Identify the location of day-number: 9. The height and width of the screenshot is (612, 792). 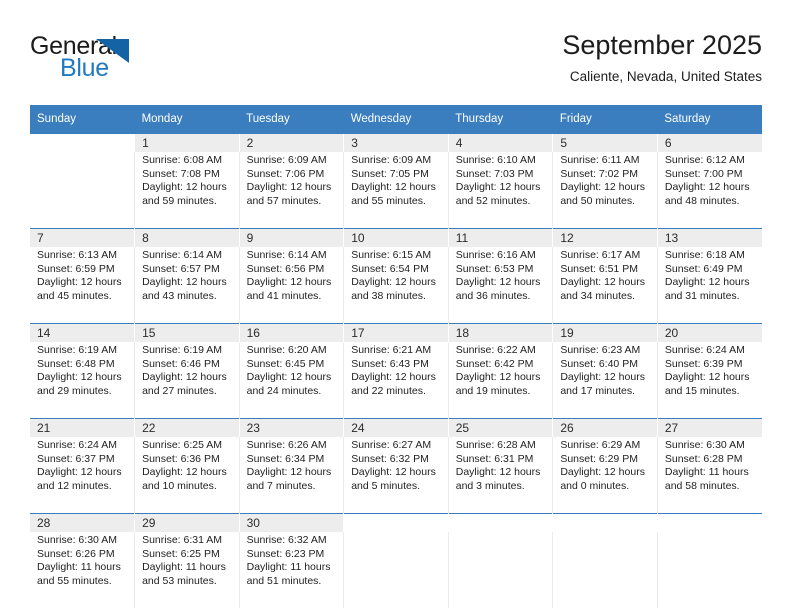
(291, 237).